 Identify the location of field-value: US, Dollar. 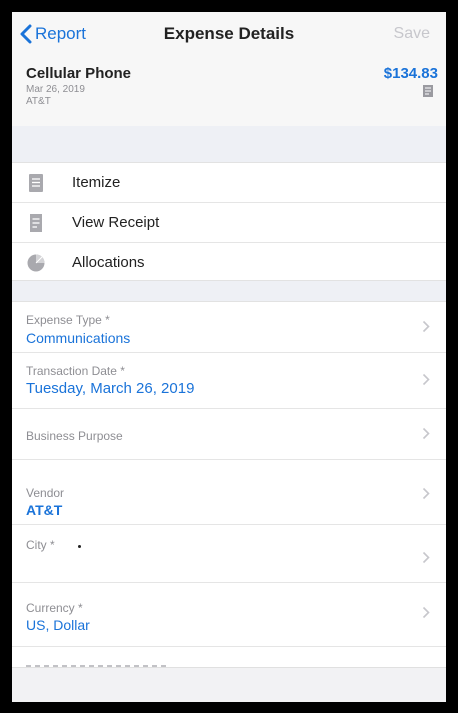
(58, 625).